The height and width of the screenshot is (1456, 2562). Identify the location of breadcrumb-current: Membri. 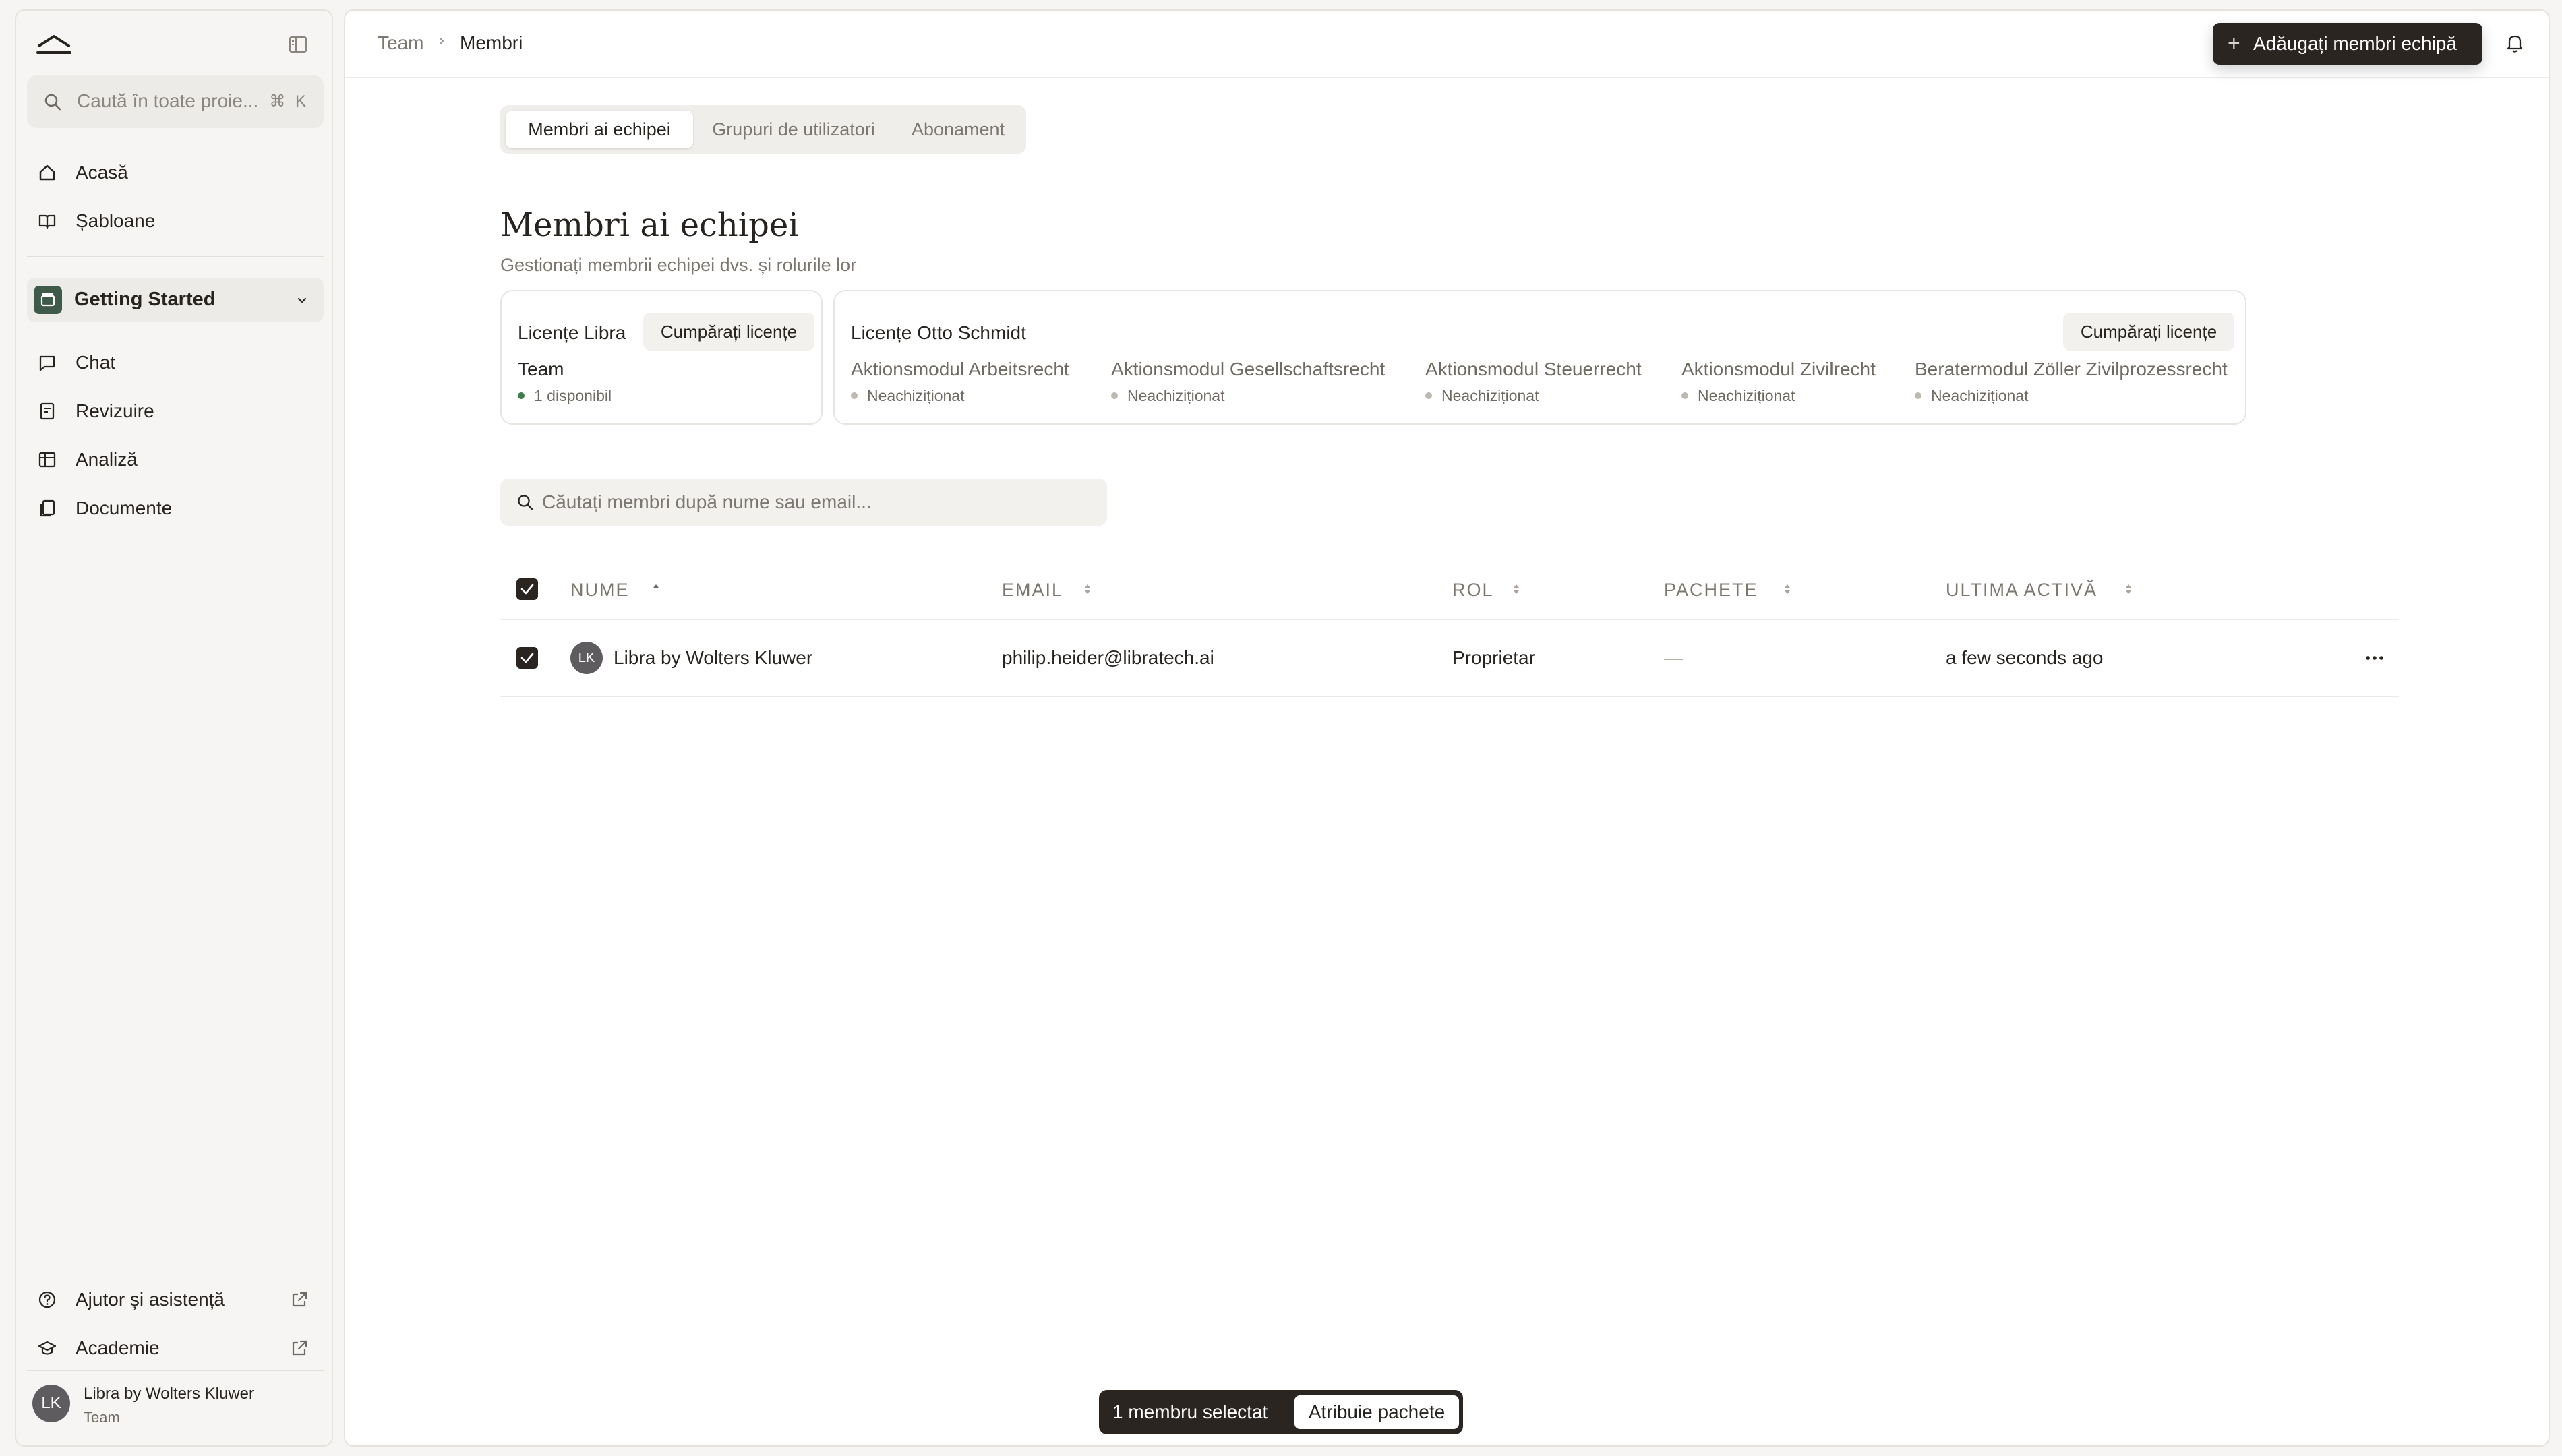
(492, 42).